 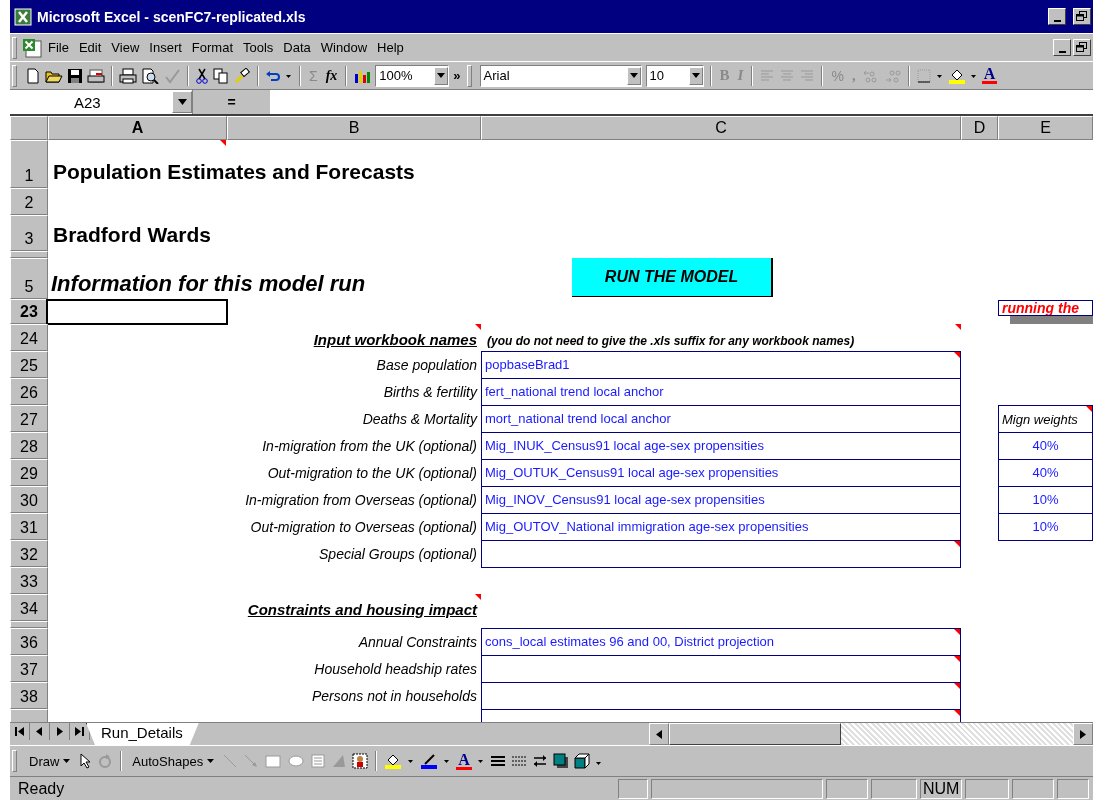 What do you see at coordinates (242, 75) in the screenshot?
I see `paintbrush-icon` at bounding box center [242, 75].